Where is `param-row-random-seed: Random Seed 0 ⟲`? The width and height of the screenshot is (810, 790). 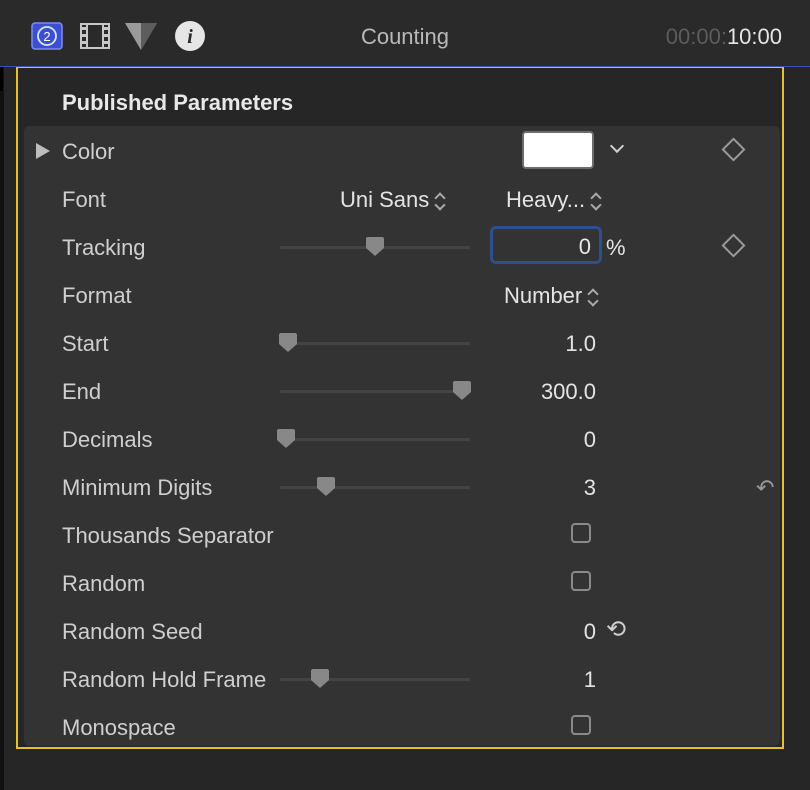
param-row-random-seed: Random Seed 0 ⟲ is located at coordinates (405, 631).